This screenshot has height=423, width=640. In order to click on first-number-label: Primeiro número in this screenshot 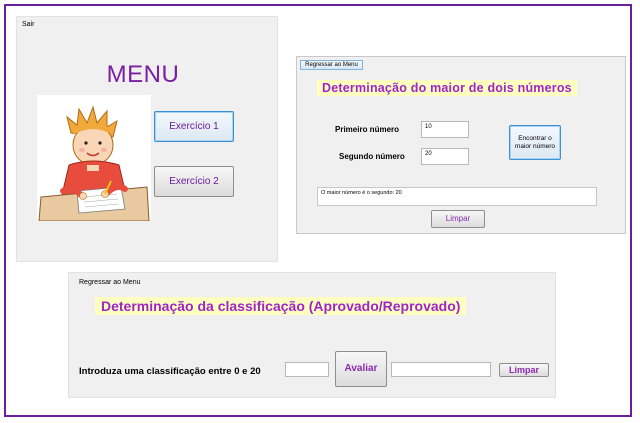, I will do `click(367, 129)`.